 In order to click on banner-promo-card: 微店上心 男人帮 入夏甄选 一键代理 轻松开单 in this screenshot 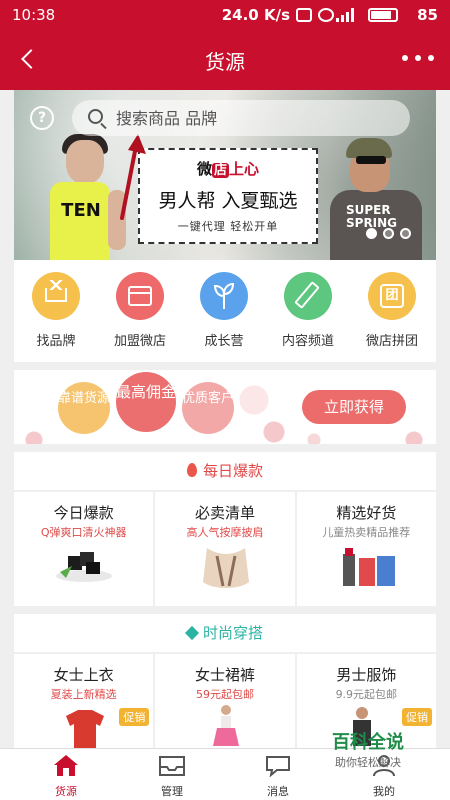, I will do `click(228, 196)`.